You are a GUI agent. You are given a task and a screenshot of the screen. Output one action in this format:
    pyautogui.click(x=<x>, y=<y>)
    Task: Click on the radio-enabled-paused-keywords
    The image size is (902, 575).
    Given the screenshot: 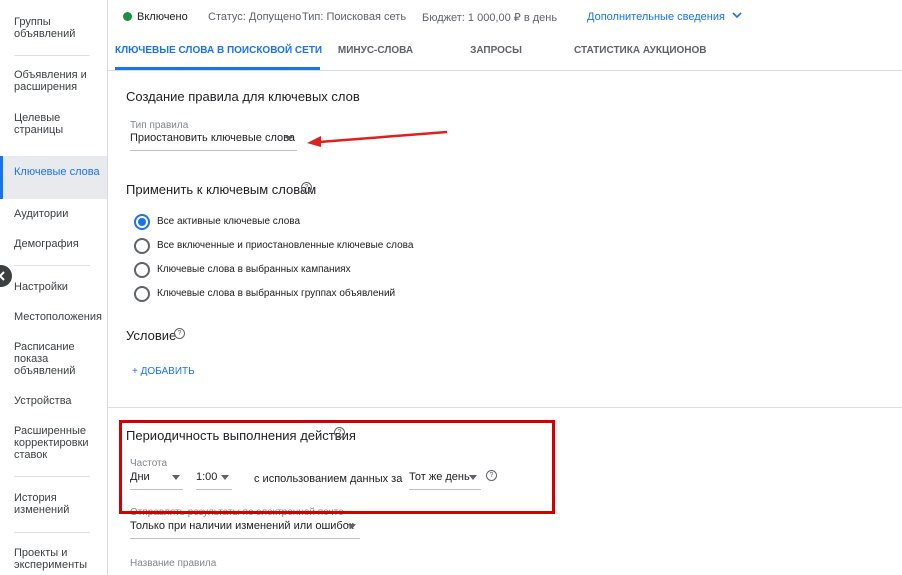 What is the action you would take?
    pyautogui.click(x=142, y=246)
    